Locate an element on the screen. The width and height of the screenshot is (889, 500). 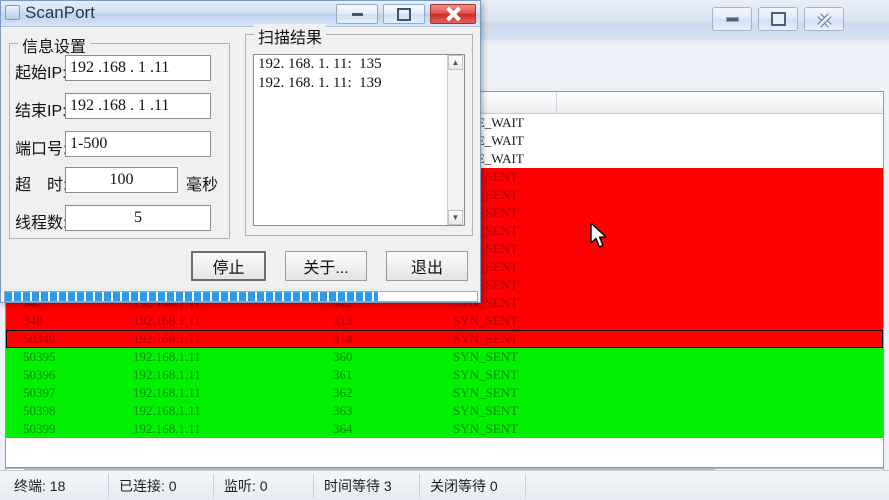
table-row: 348 192.168.1.11 313 SYN_SENT is located at coordinates (444, 321).